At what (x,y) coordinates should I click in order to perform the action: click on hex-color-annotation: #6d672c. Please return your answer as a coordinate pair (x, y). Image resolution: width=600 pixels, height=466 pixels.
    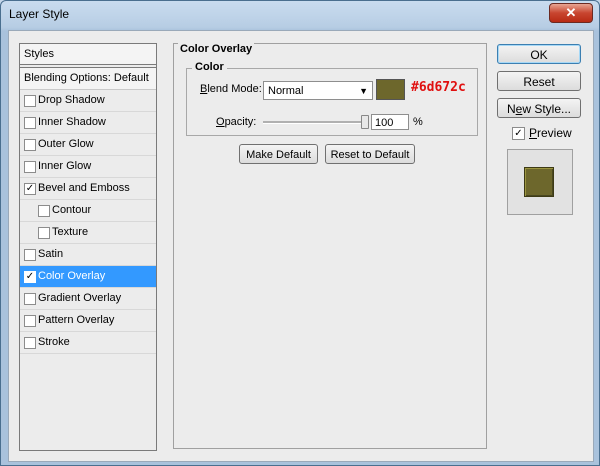
    Looking at the image, I should click on (438, 87).